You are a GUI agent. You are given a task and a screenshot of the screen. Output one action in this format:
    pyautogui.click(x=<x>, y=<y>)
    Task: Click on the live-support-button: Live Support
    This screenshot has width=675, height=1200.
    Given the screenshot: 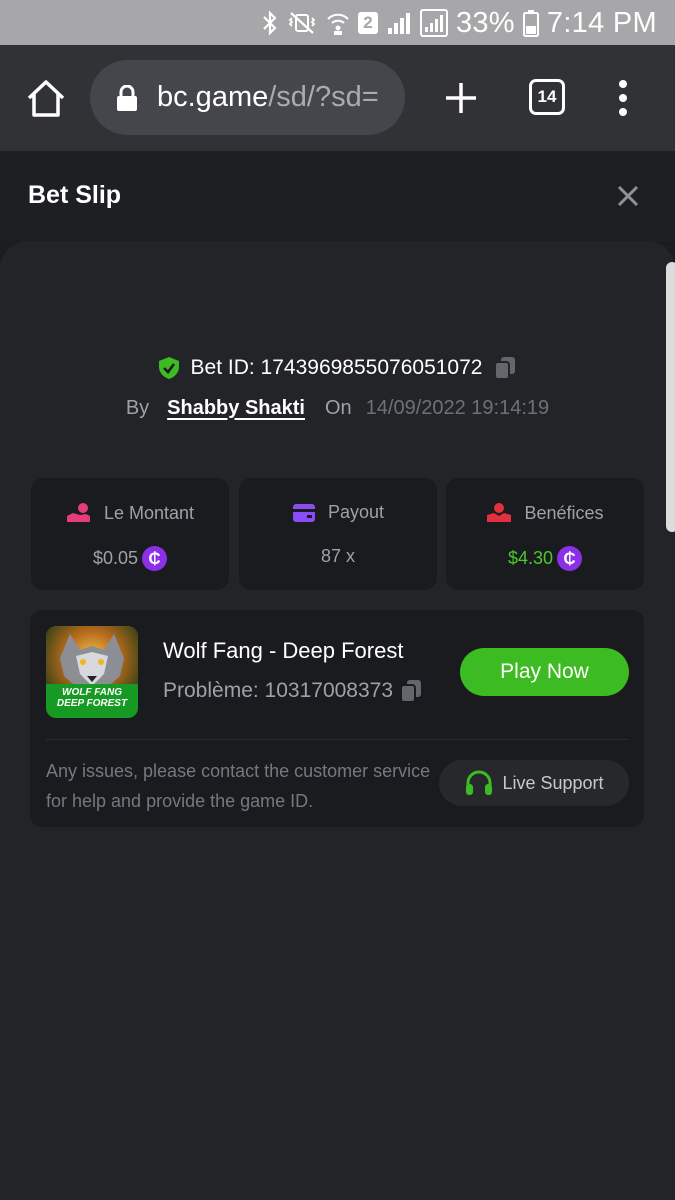 What is the action you would take?
    pyautogui.click(x=534, y=783)
    